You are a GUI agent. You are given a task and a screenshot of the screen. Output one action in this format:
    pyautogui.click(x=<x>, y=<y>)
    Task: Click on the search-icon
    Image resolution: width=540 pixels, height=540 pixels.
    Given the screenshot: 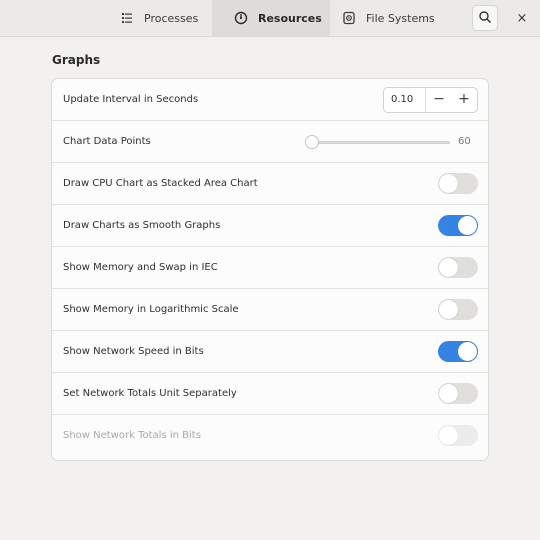 What is the action you would take?
    pyautogui.click(x=485, y=18)
    